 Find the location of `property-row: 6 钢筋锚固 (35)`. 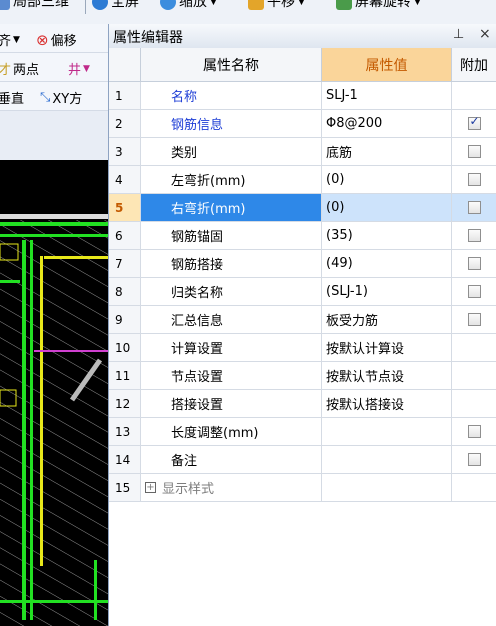

property-row: 6 钢筋锚固 (35) is located at coordinates (302, 236).